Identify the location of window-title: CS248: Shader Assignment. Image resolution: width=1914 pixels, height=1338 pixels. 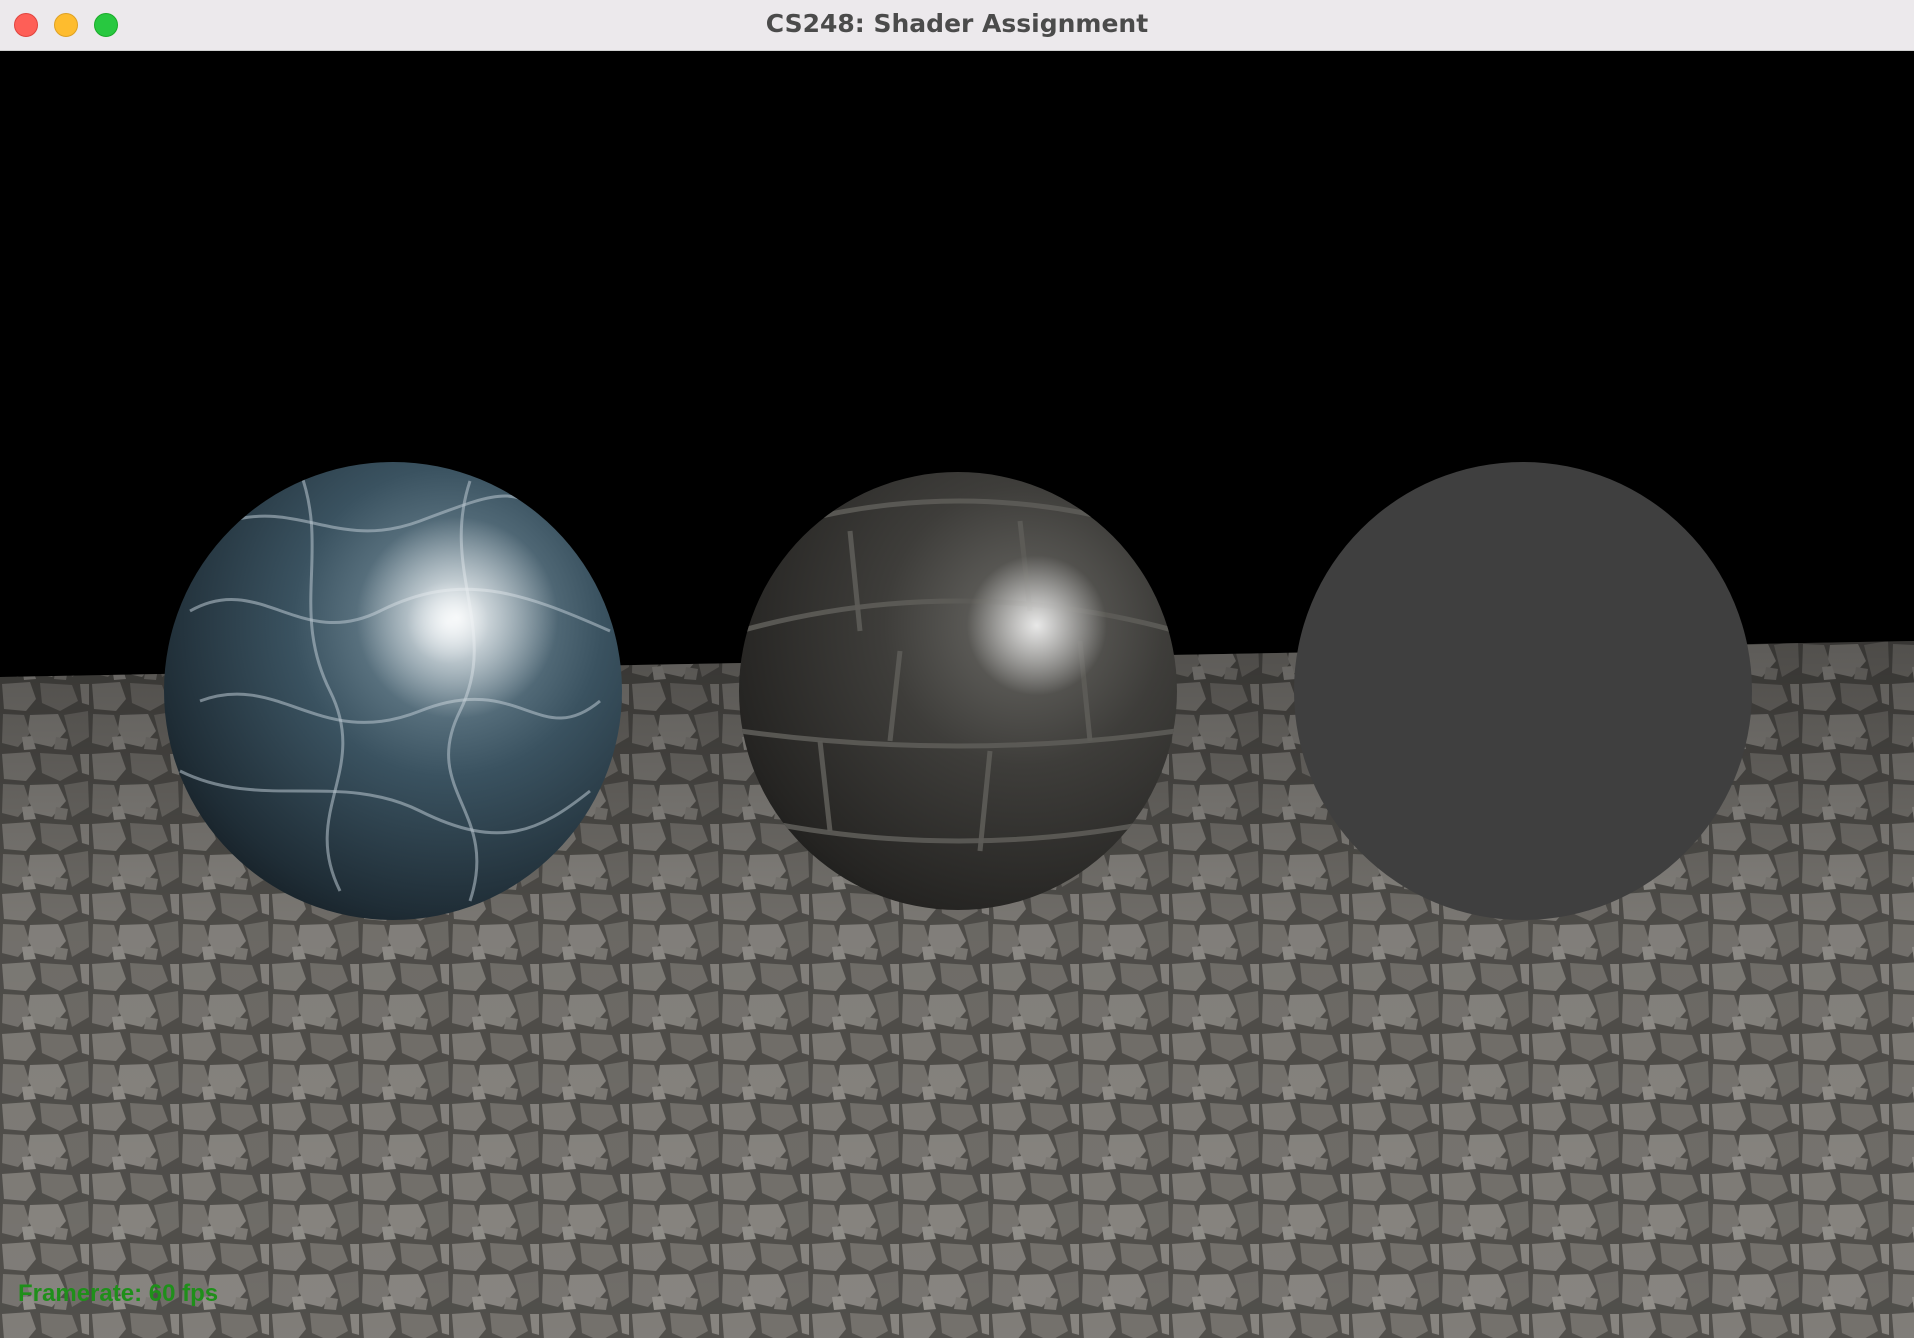
(957, 23).